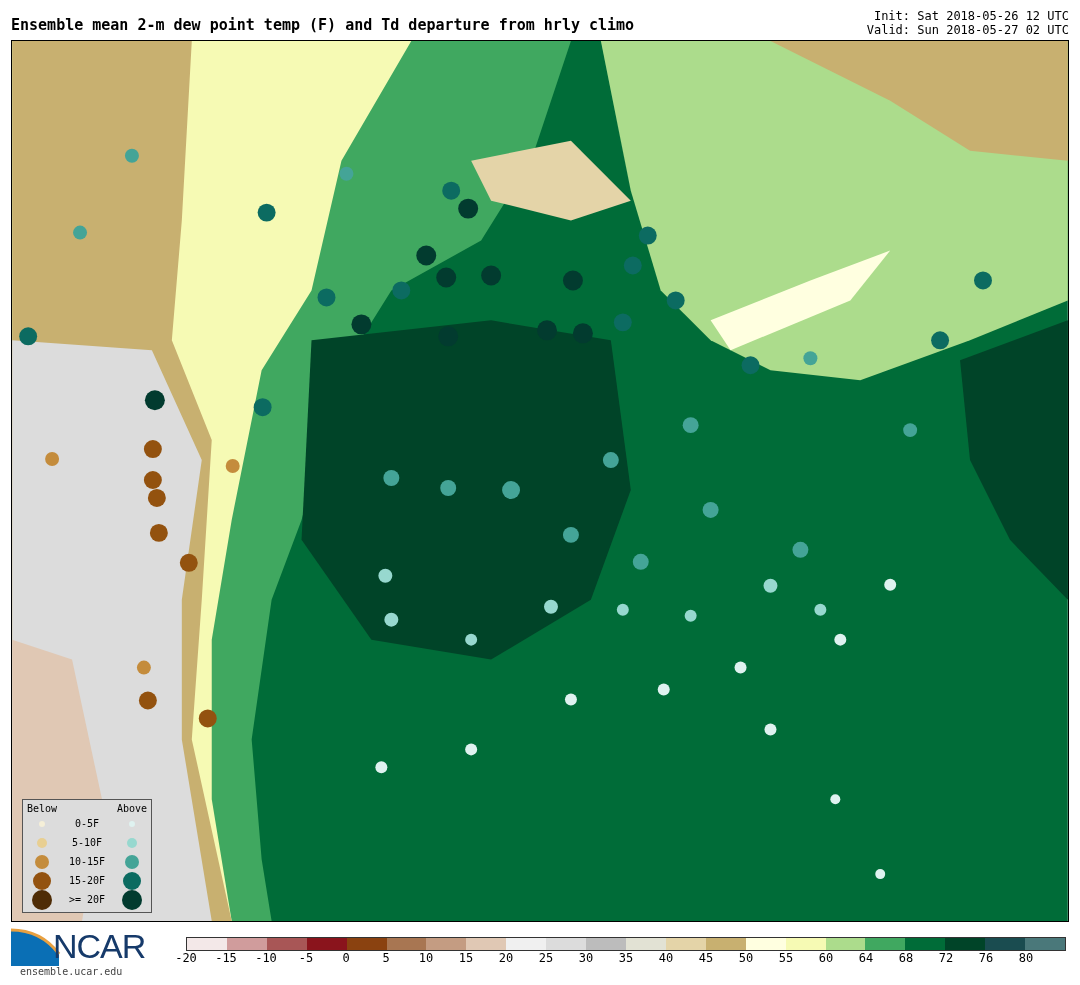 This screenshot has width=1080, height=985. Describe the element at coordinates (426, 958) in the screenshot. I see `scale-tick-label: 10` at that location.